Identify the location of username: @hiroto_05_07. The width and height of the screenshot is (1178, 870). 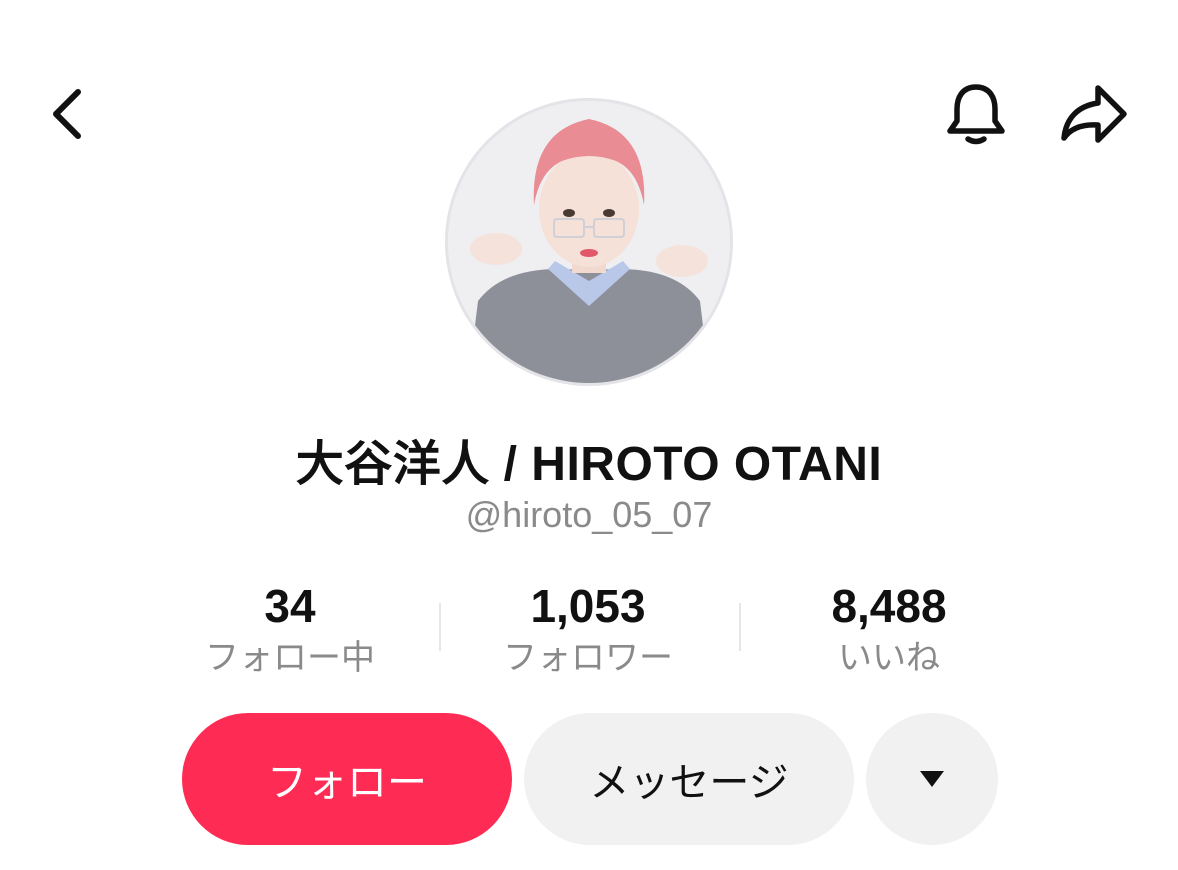
(589, 514).